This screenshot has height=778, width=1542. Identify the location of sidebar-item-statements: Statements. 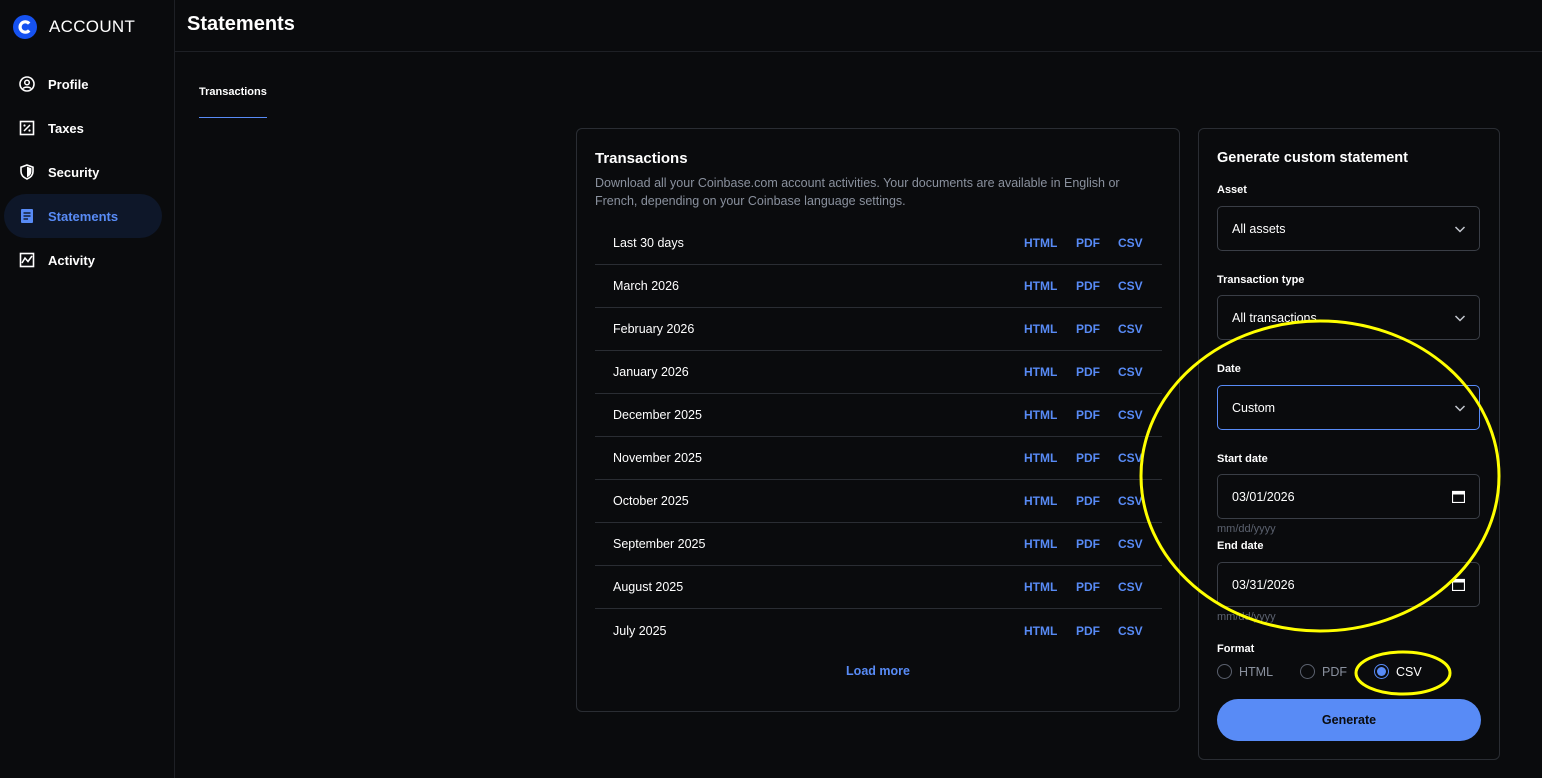
(83, 216).